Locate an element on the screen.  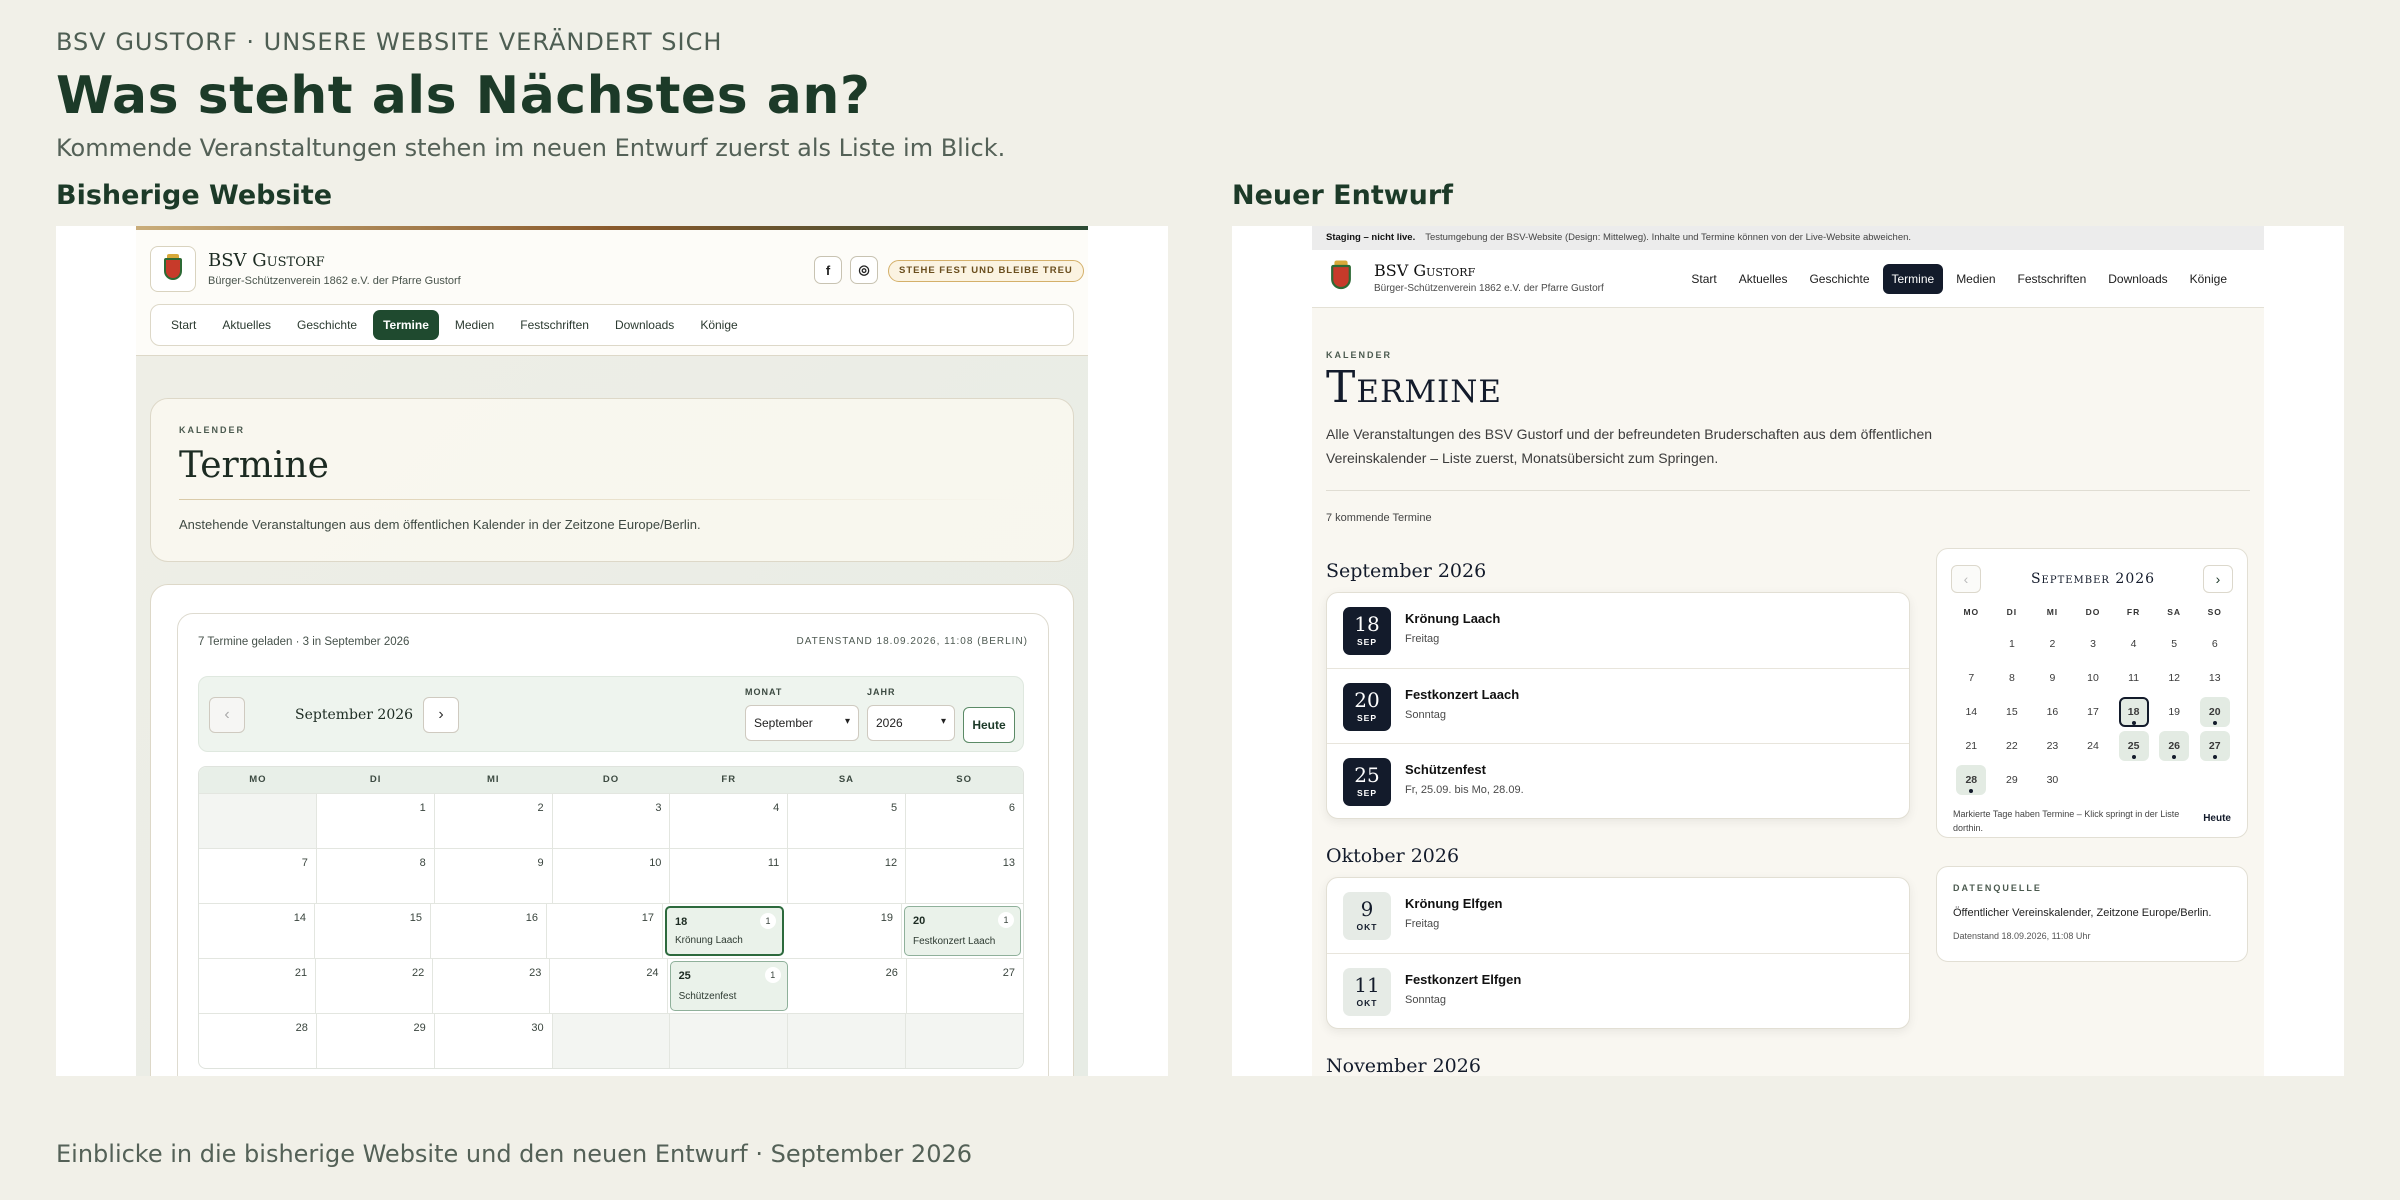
calendar-day: 9 is located at coordinates (494, 876).